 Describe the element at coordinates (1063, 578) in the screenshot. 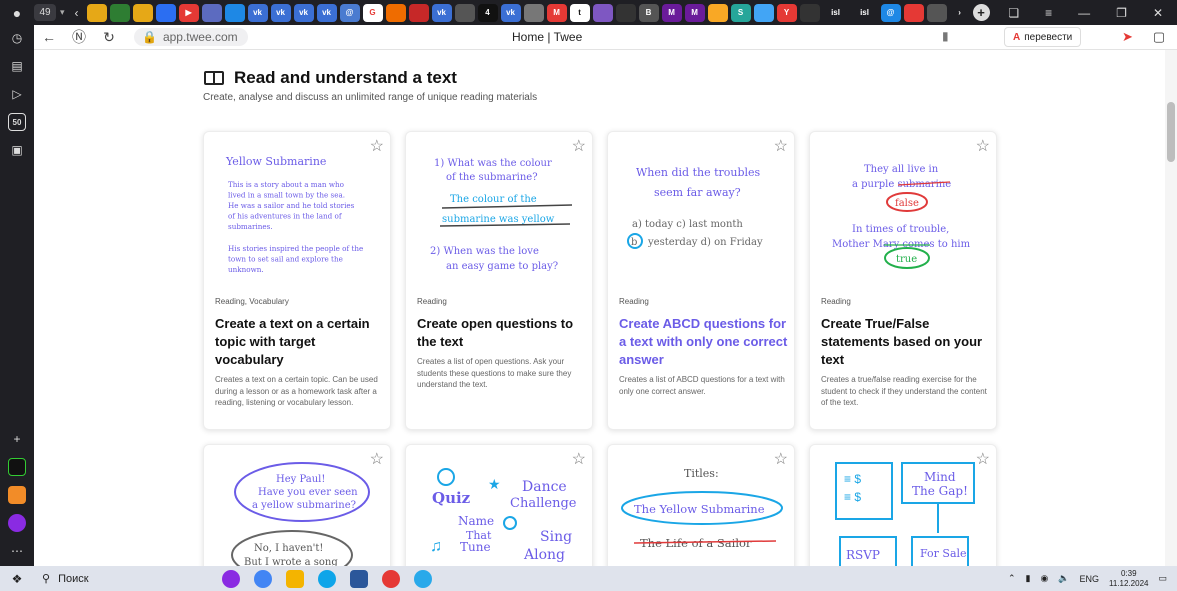

I see `volume-icon: 🔈` at that location.